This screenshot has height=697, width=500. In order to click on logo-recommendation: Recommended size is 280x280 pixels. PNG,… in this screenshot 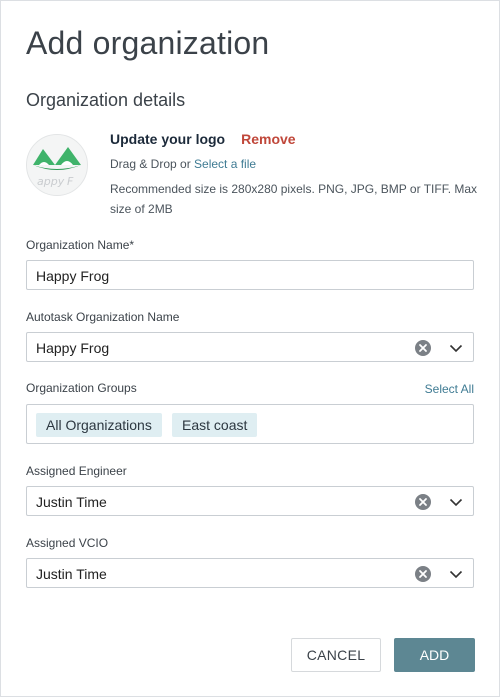, I will do `click(294, 199)`.